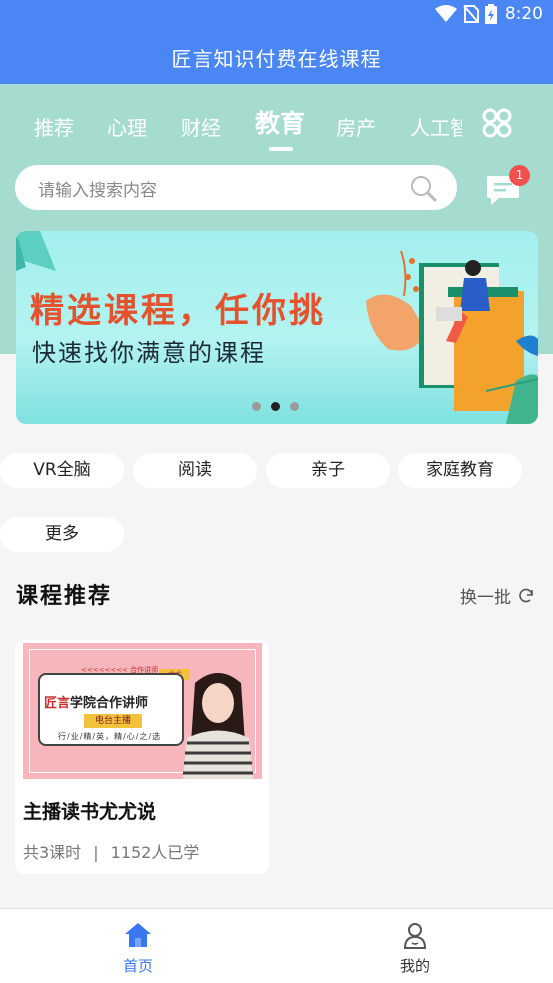 The height and width of the screenshot is (983, 553). I want to click on active-tab-indicator, so click(281, 149).